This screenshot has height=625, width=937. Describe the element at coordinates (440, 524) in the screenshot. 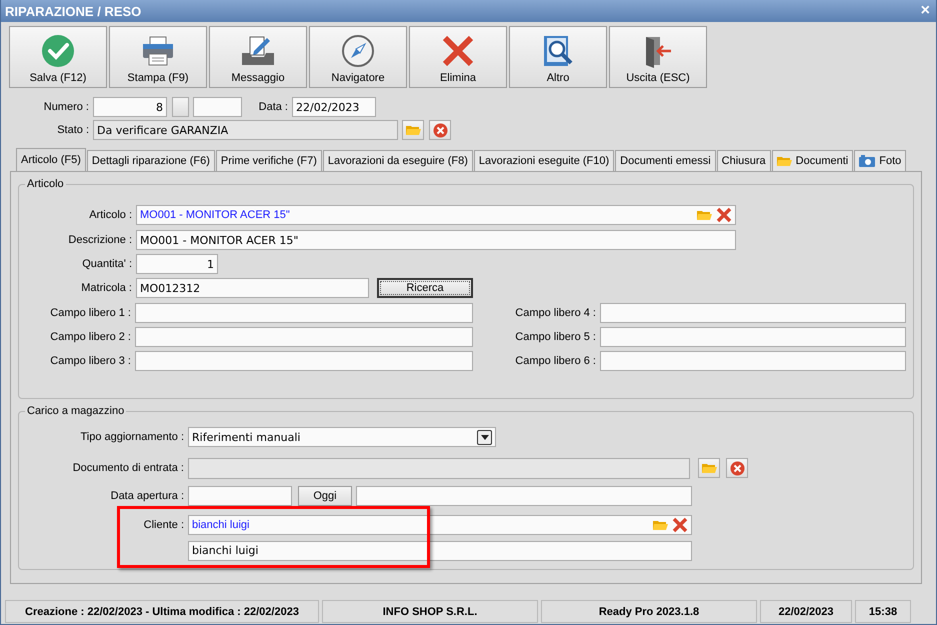

I see `lookup-field: bianchi luigi` at that location.